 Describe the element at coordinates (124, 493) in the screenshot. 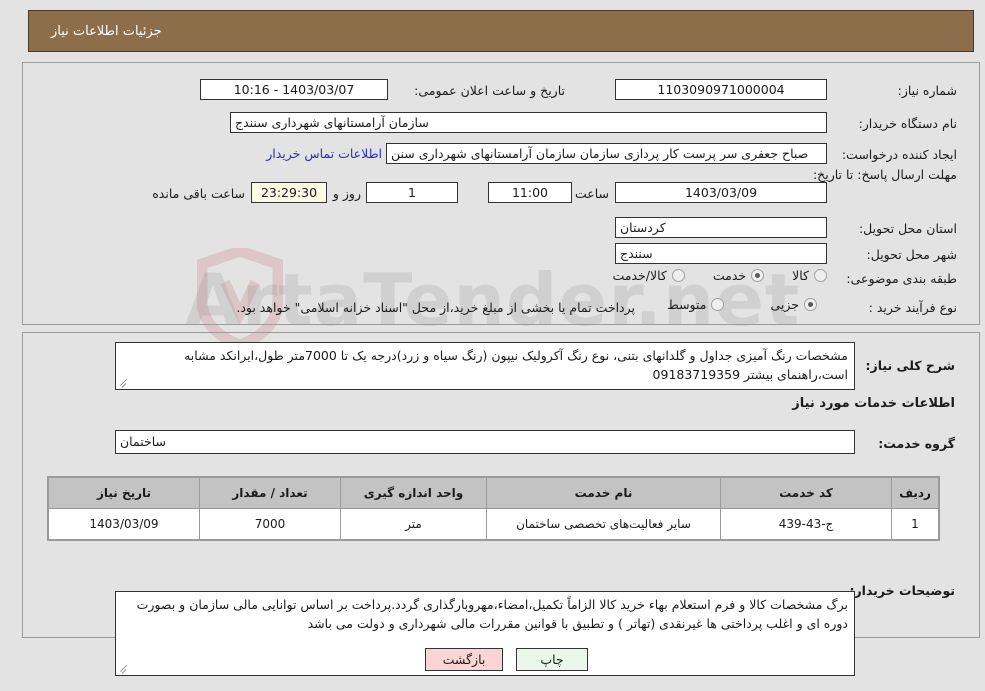

I see `table-column-header: تاریخ نیاز` at that location.